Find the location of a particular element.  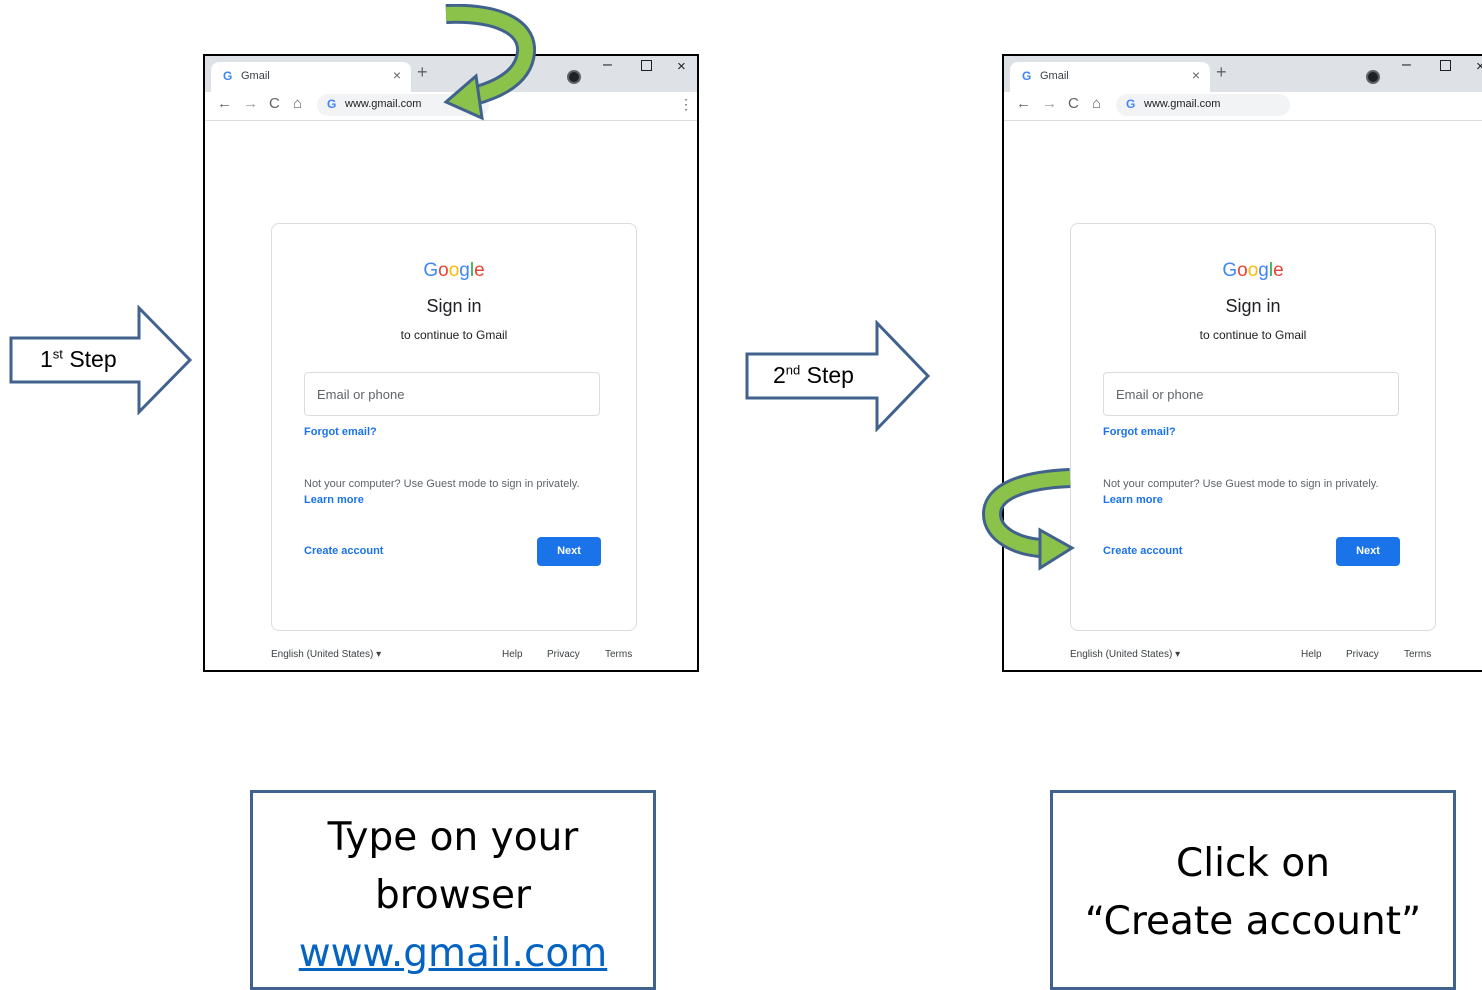

caption-box-1: Type on your browser www.gmail.com is located at coordinates (453, 890).